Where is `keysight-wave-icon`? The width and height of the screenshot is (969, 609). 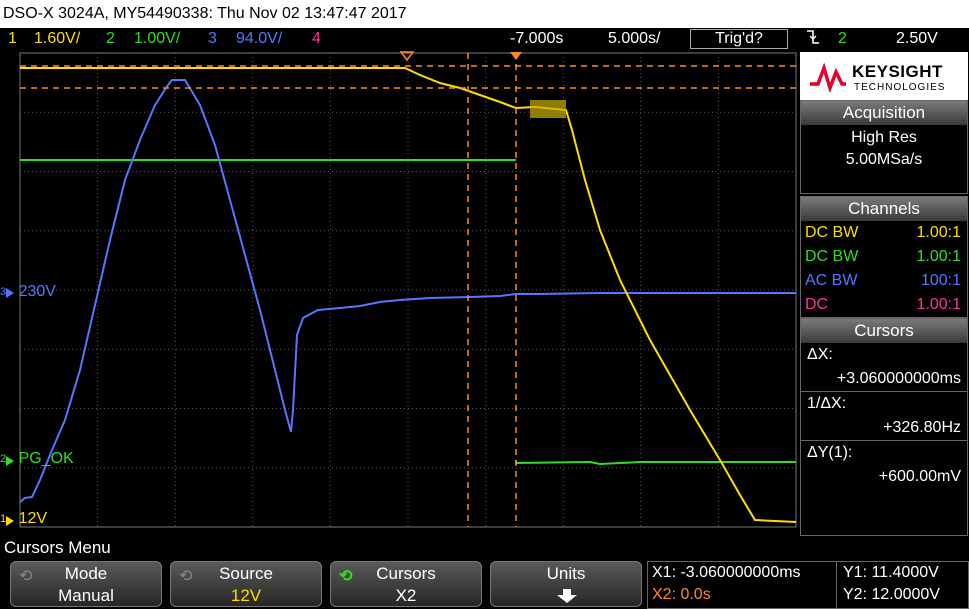
keysight-wave-icon is located at coordinates (828, 77).